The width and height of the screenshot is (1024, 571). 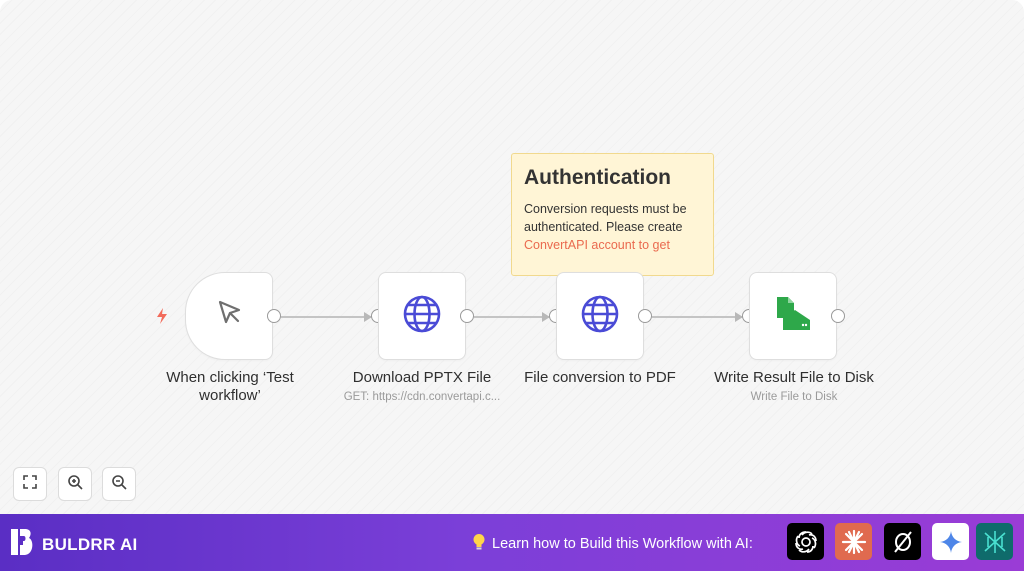 I want to click on trigger-bolt-icon, so click(x=162, y=318).